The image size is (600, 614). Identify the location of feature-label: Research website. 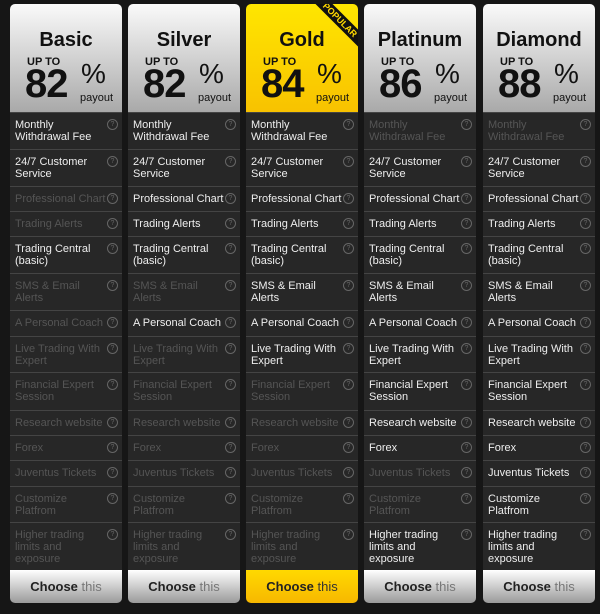
(413, 423).